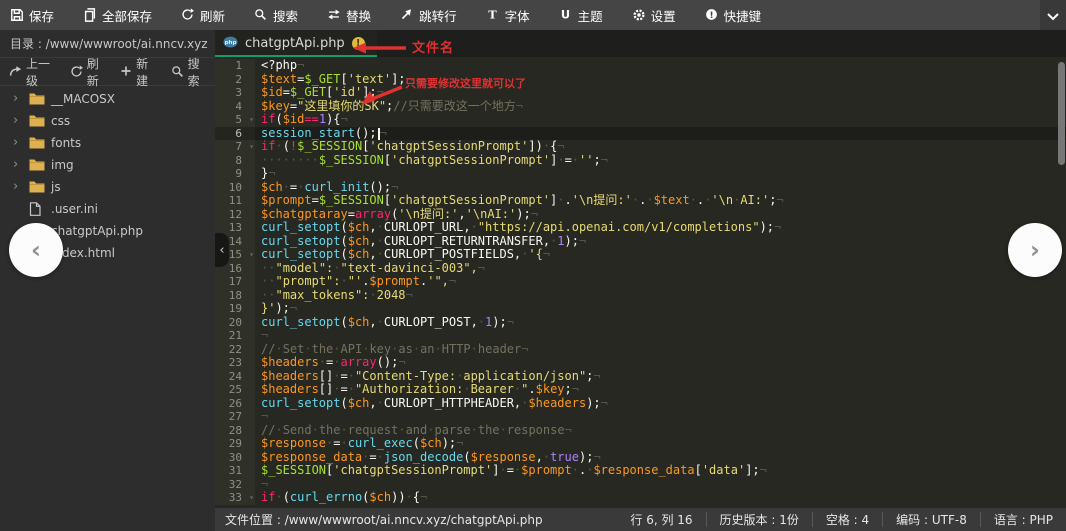  Describe the element at coordinates (640, 322) in the screenshot. I see `code-line-20: 20 curl_setopt($ch,·CURLOPT_POST,·1);¬` at that location.